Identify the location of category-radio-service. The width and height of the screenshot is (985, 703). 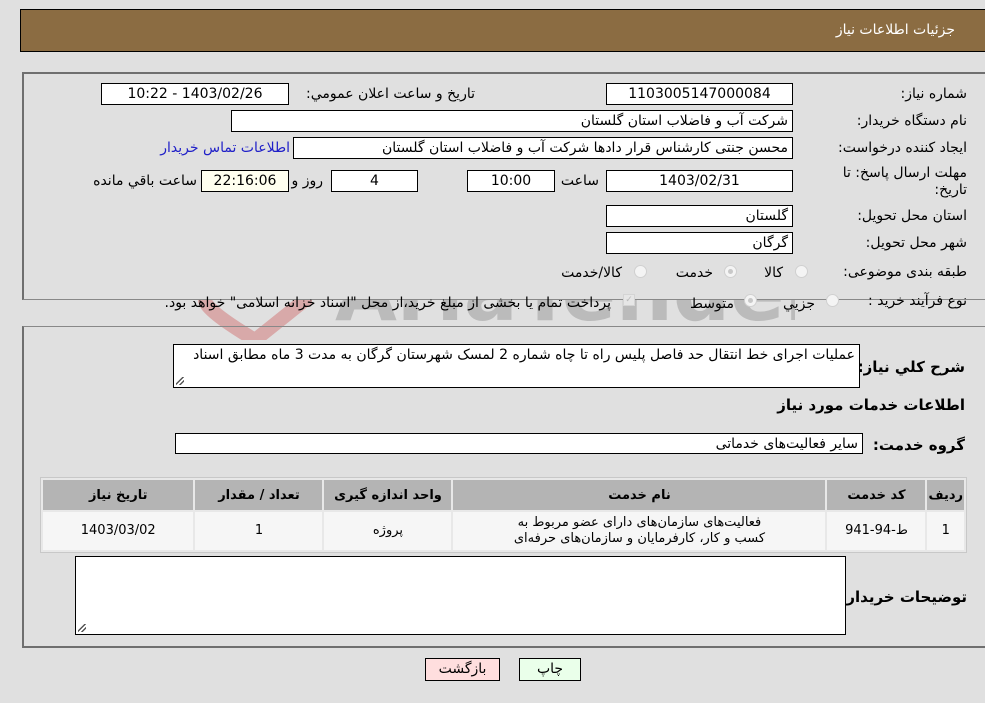
(730, 271).